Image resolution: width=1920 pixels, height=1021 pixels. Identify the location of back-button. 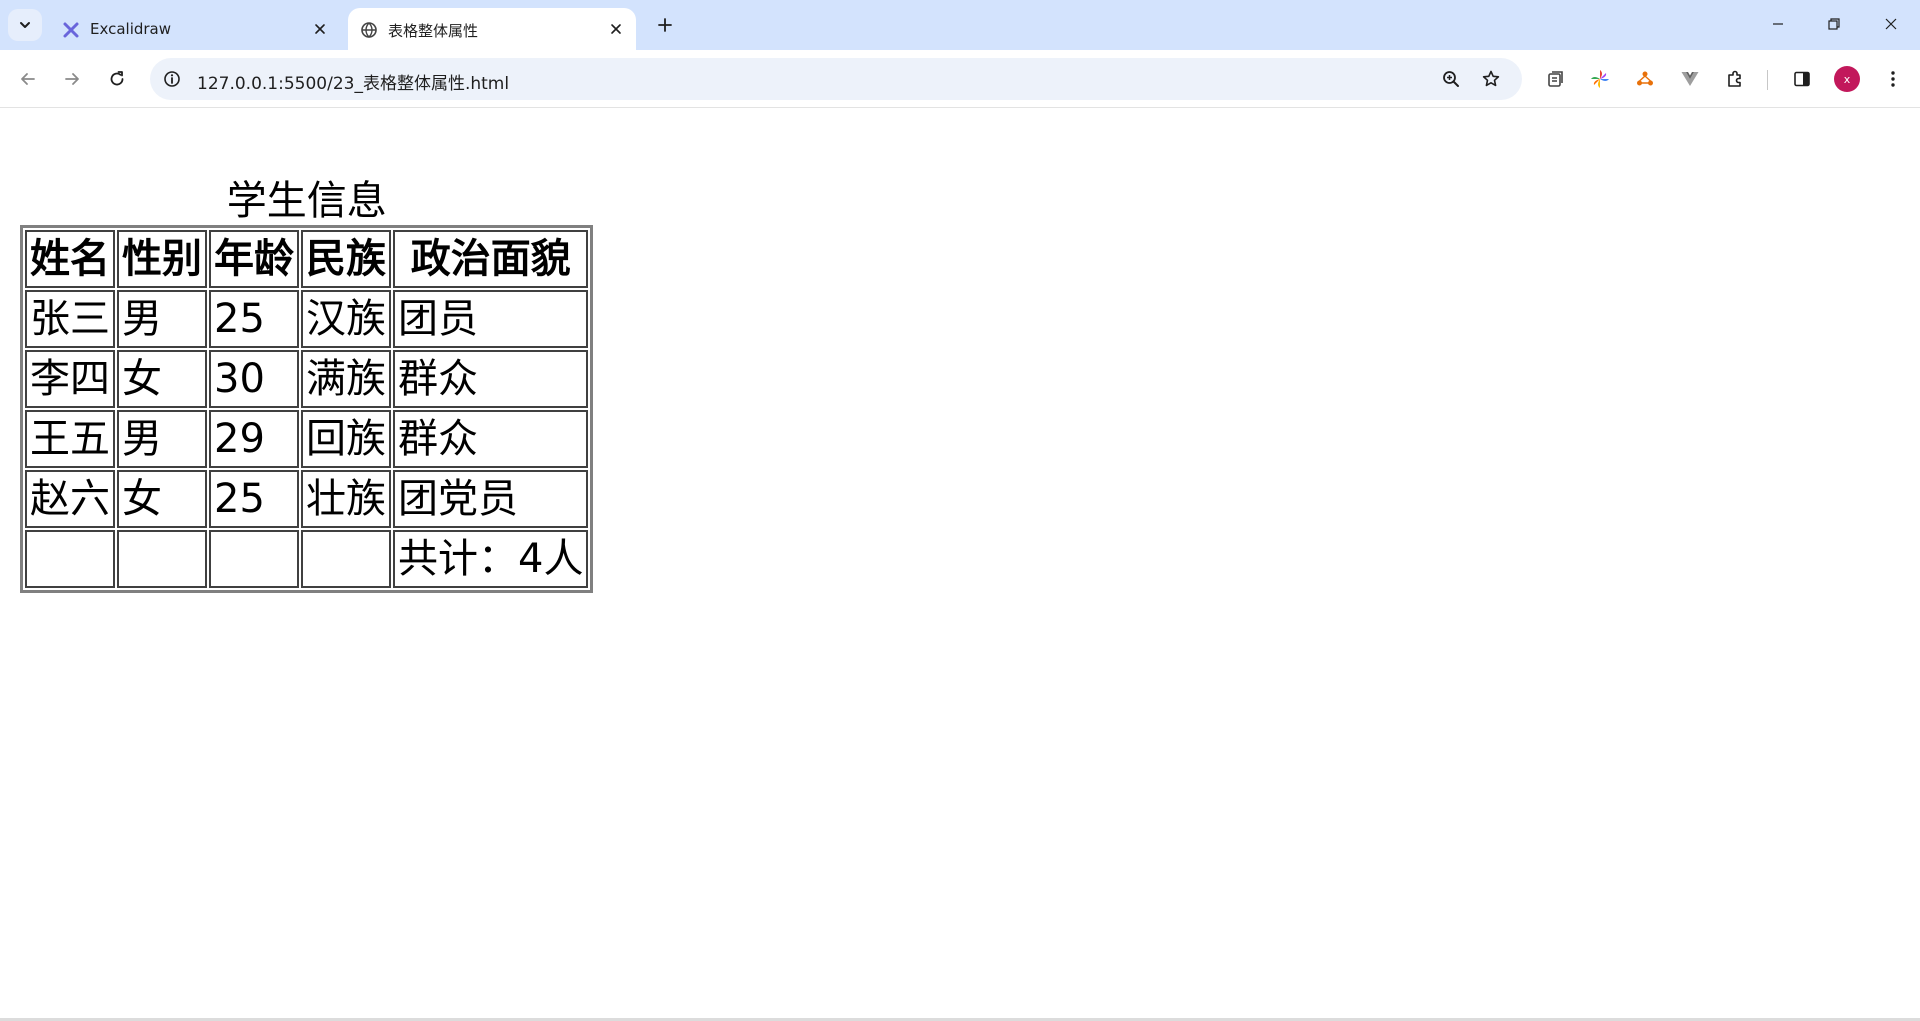
(28, 79).